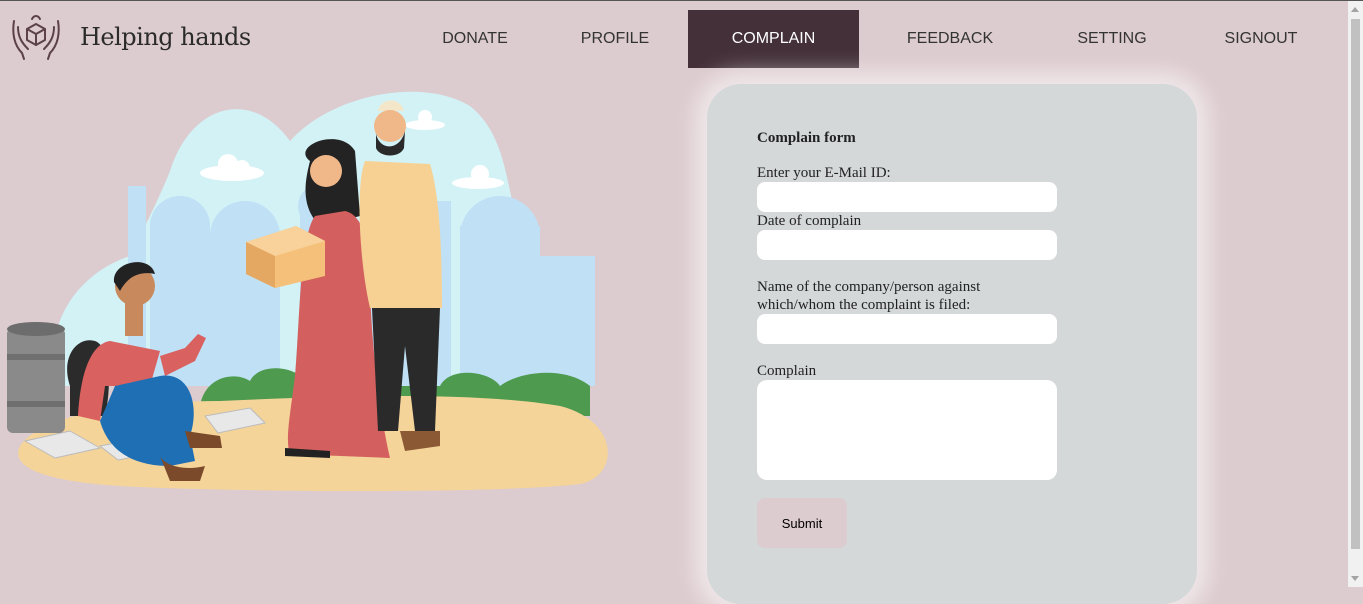 Image resolution: width=1363 pixels, height=604 pixels. Describe the element at coordinates (165, 37) in the screenshot. I see `brand-name: Helping hands` at that location.